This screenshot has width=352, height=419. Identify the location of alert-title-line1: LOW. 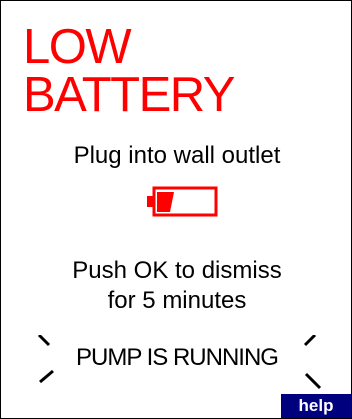
(77, 47).